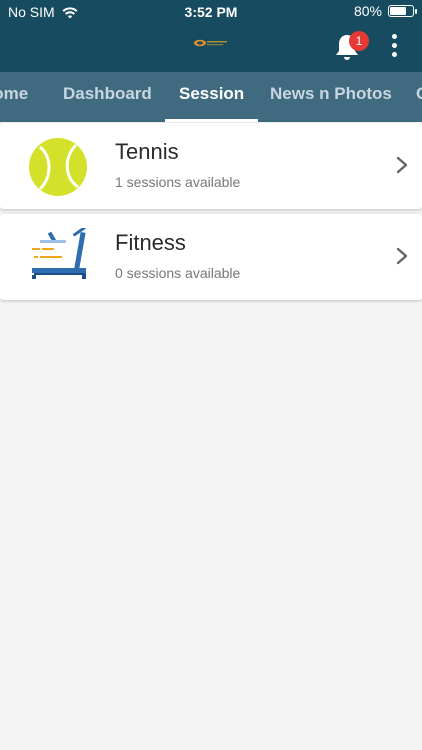 This screenshot has height=750, width=422. What do you see at coordinates (107, 97) in the screenshot?
I see `tab-dashboard: Dashboard` at bounding box center [107, 97].